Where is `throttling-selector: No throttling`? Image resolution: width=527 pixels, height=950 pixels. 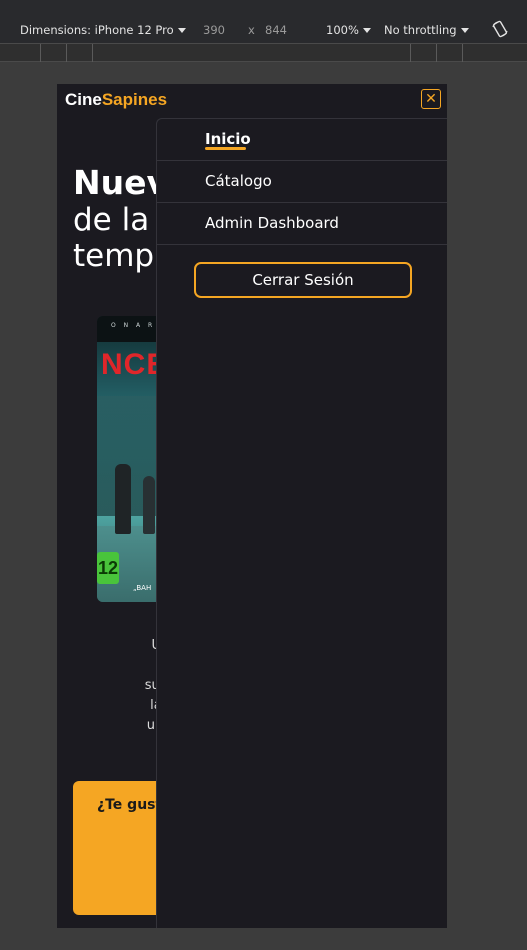
throttling-selector: No throttling is located at coordinates (426, 30).